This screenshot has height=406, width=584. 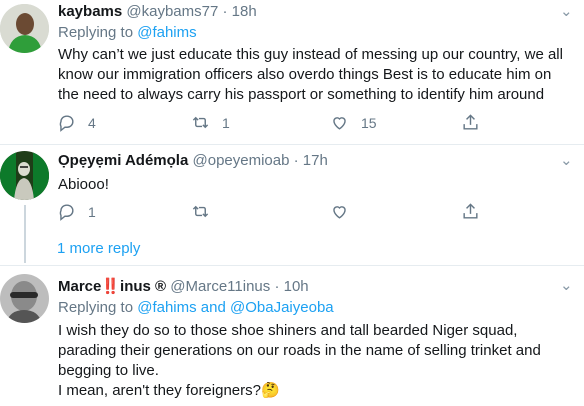 What do you see at coordinates (76, 122) in the screenshot?
I see `reply-button: 4` at bounding box center [76, 122].